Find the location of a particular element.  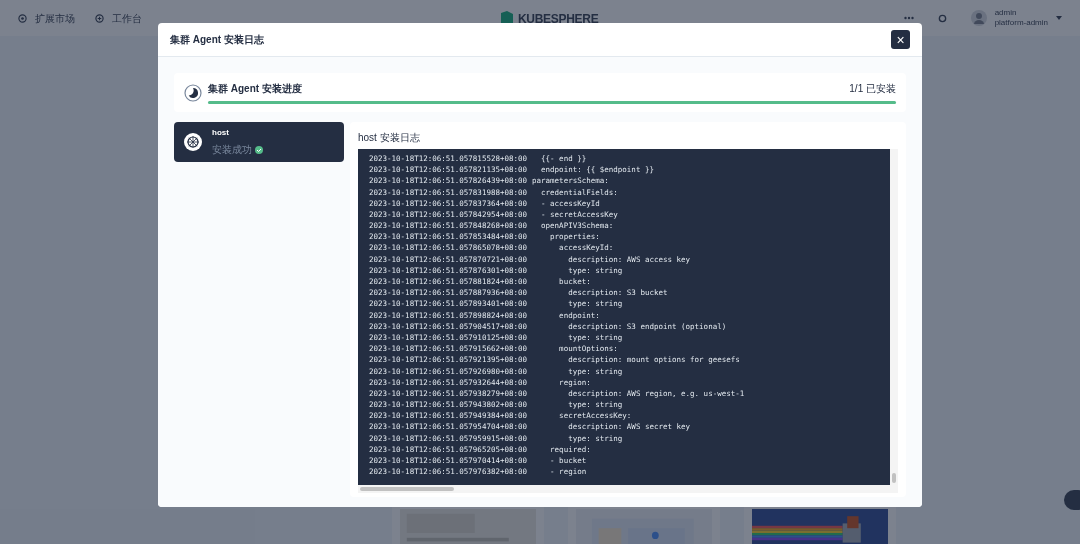

user-name: admin is located at coordinates (1006, 13).